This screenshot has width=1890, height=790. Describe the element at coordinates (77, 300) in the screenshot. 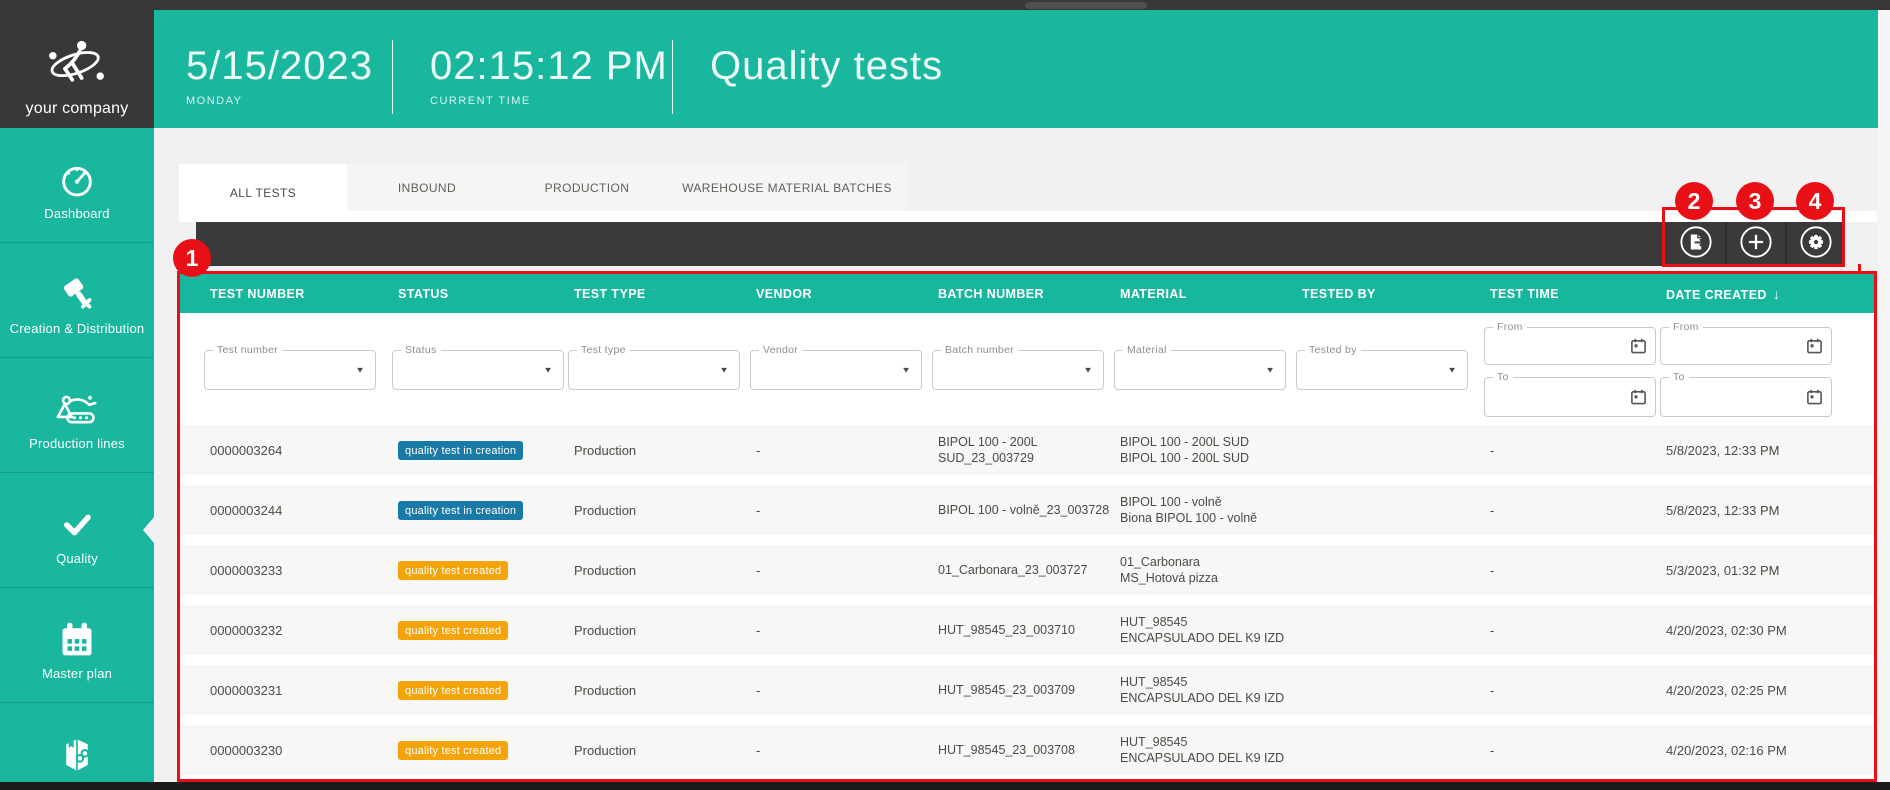

I see `sidebar-item-creation-distribution: Creation & Distribution` at that location.